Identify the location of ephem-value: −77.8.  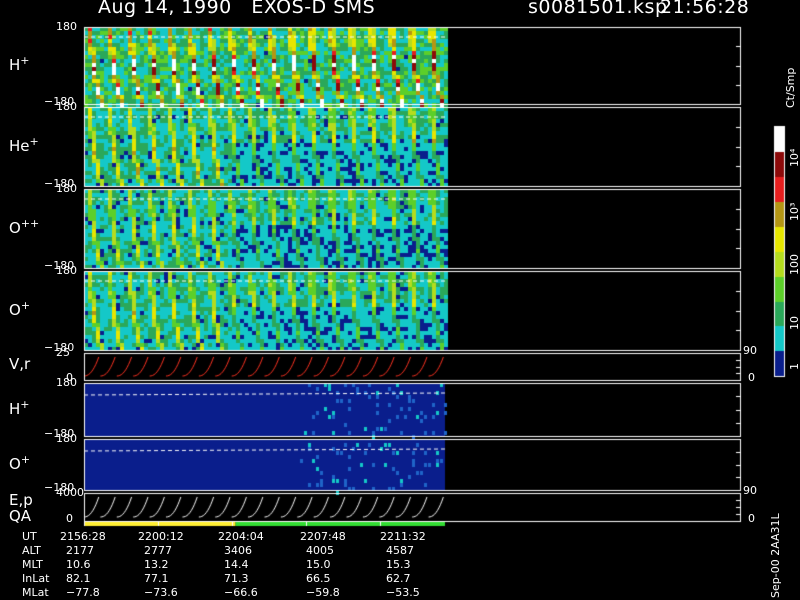
(83, 592).